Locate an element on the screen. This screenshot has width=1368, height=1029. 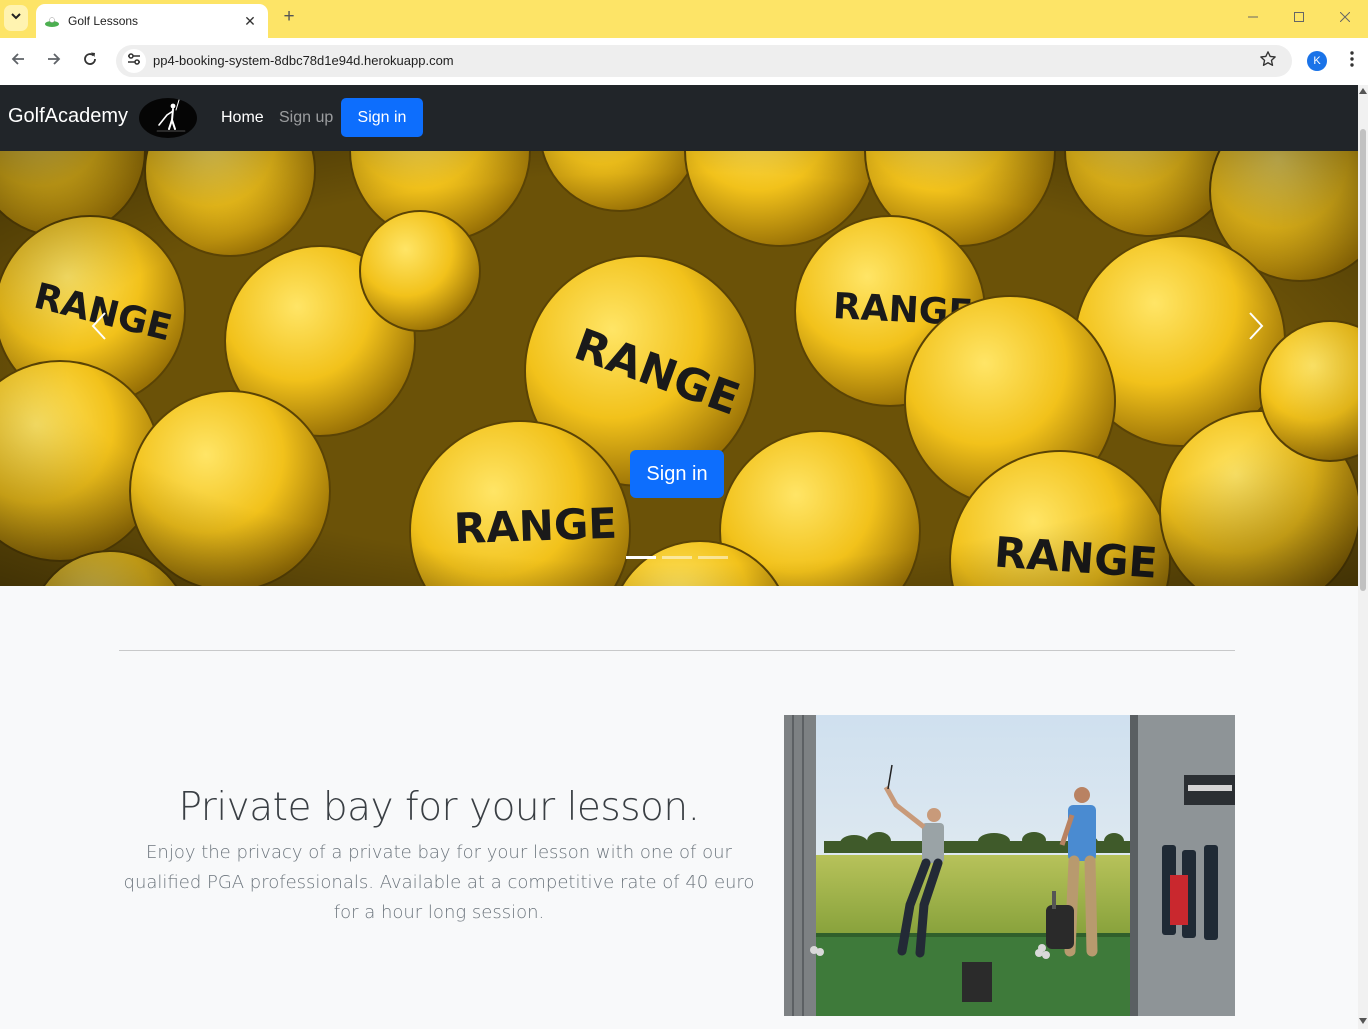
arrow-left-icon is located at coordinates (18, 61).